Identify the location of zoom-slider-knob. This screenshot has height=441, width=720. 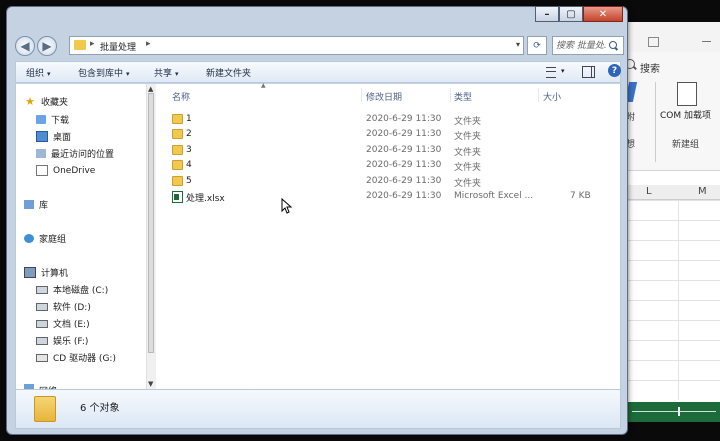
(679, 411).